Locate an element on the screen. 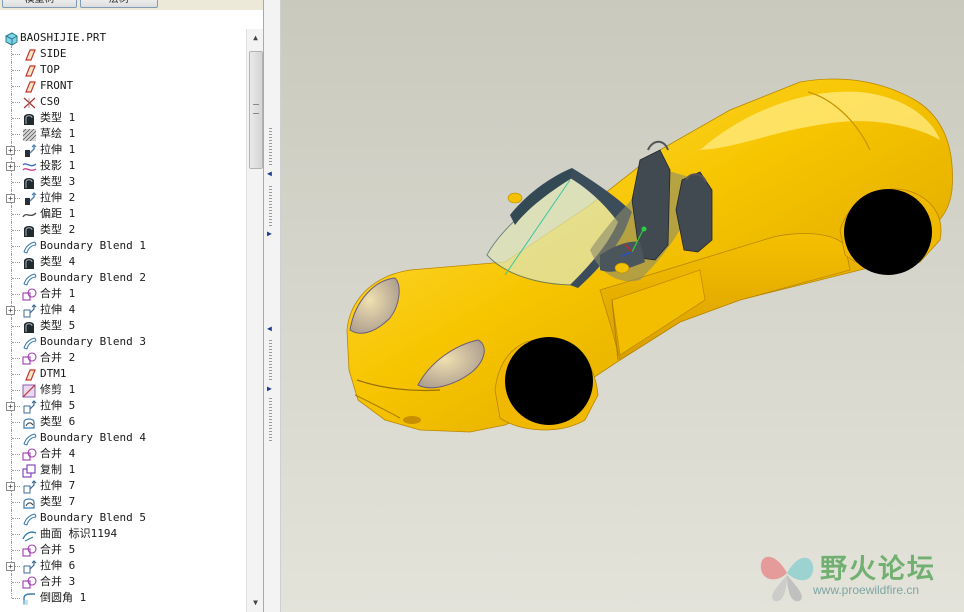  tree-item-label: 类型 2 is located at coordinates (58, 229).